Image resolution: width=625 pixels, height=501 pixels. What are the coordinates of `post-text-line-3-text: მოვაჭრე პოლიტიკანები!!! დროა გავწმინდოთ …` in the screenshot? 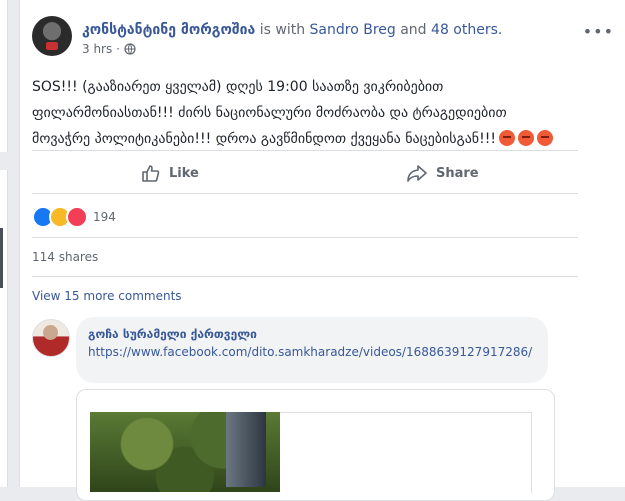 It's located at (264, 139).